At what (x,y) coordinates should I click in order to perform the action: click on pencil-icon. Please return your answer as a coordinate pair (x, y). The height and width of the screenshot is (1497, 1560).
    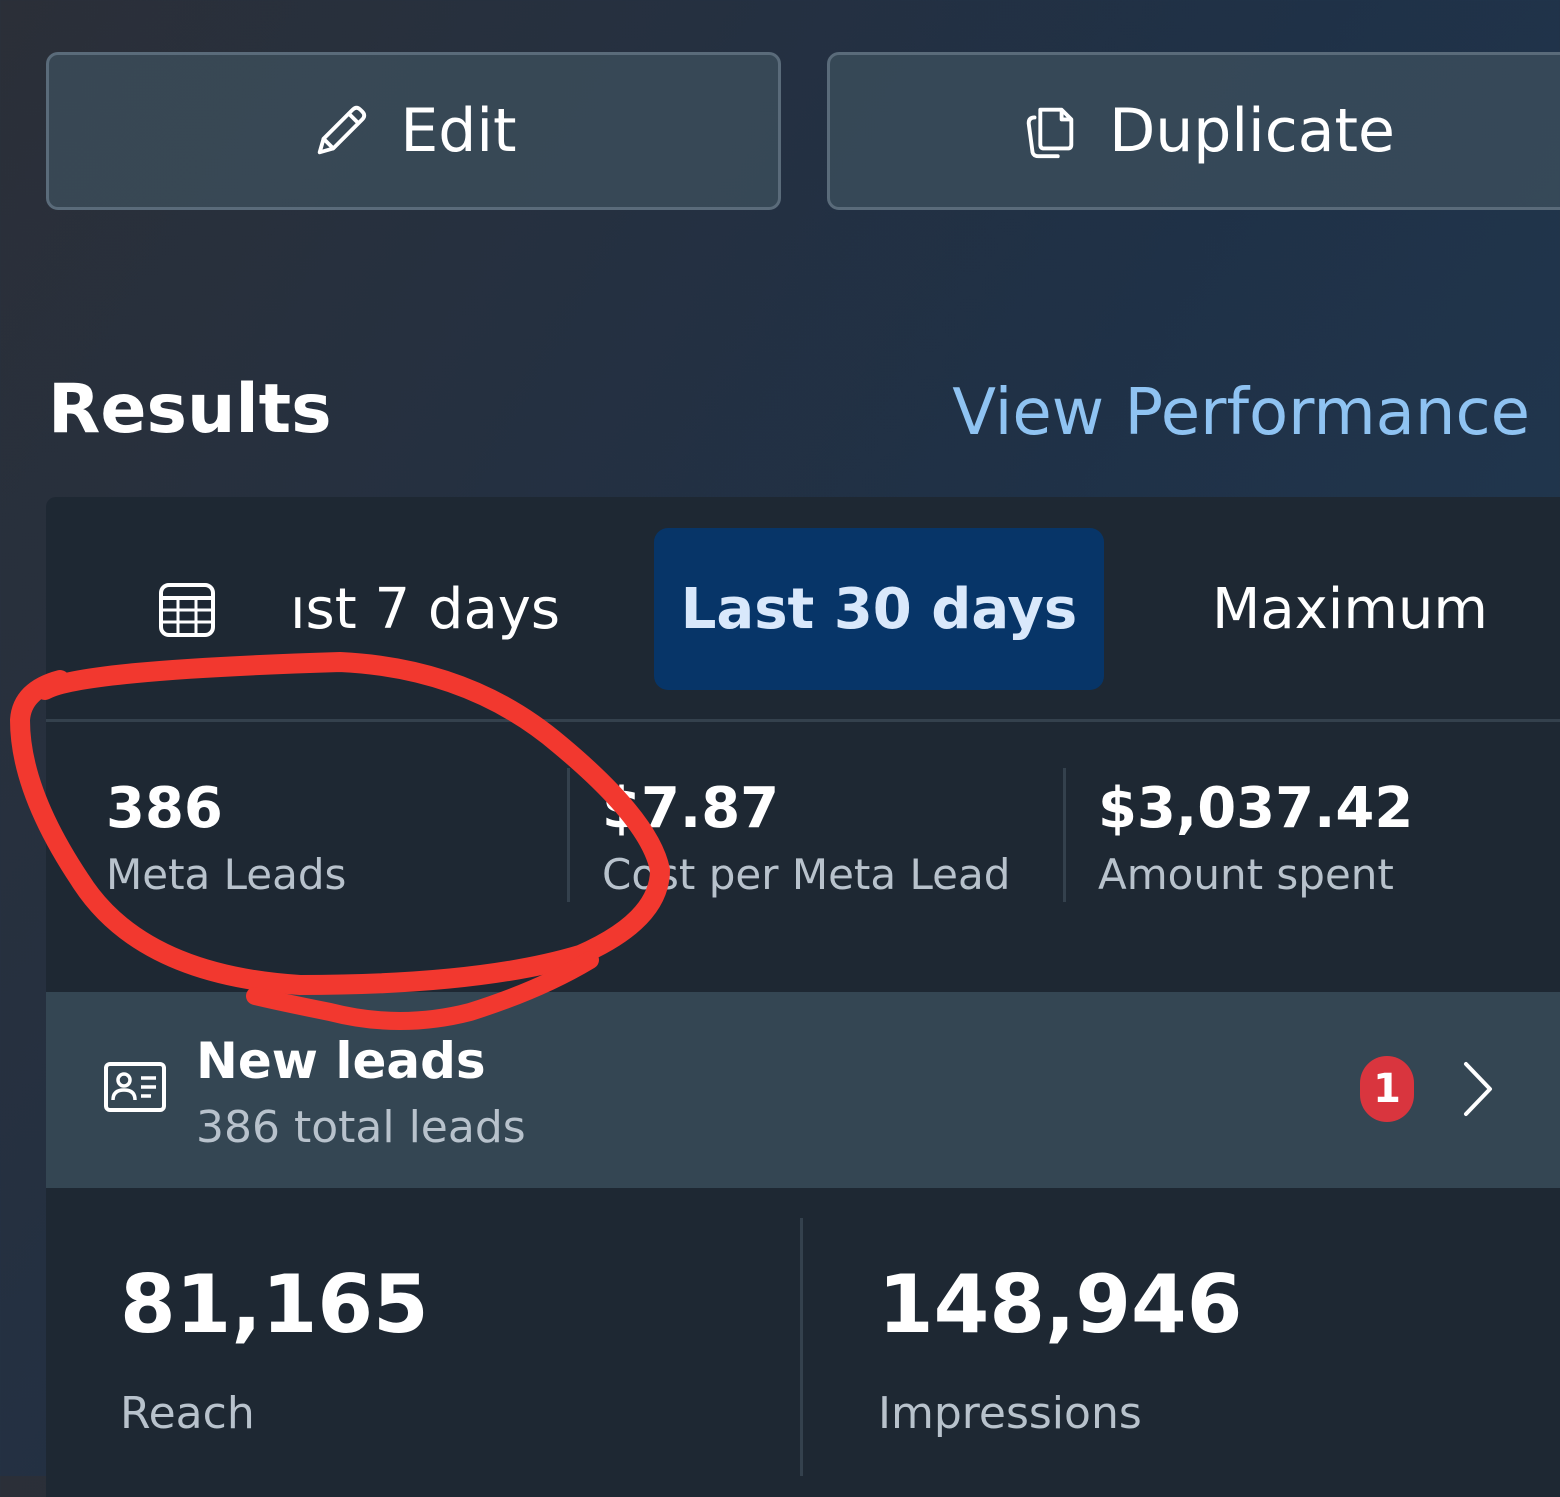
    Looking at the image, I should click on (342, 130).